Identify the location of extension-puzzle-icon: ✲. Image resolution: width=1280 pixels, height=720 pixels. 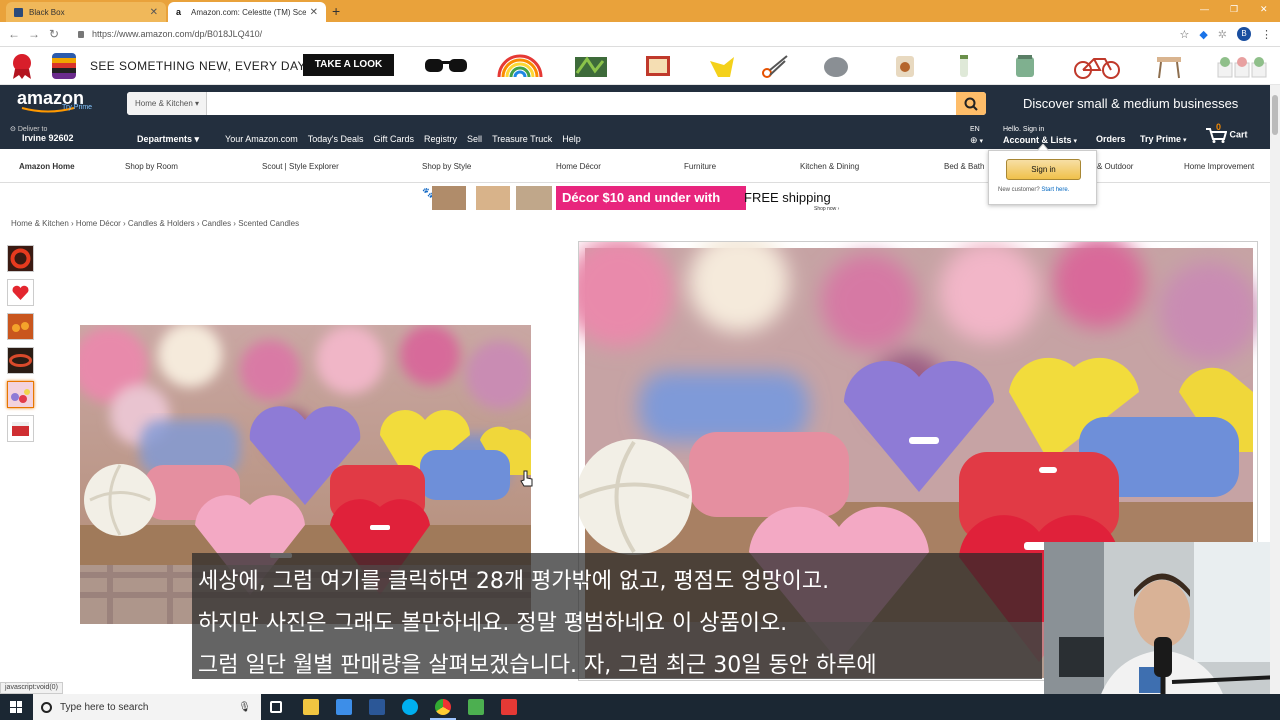
(1222, 34).